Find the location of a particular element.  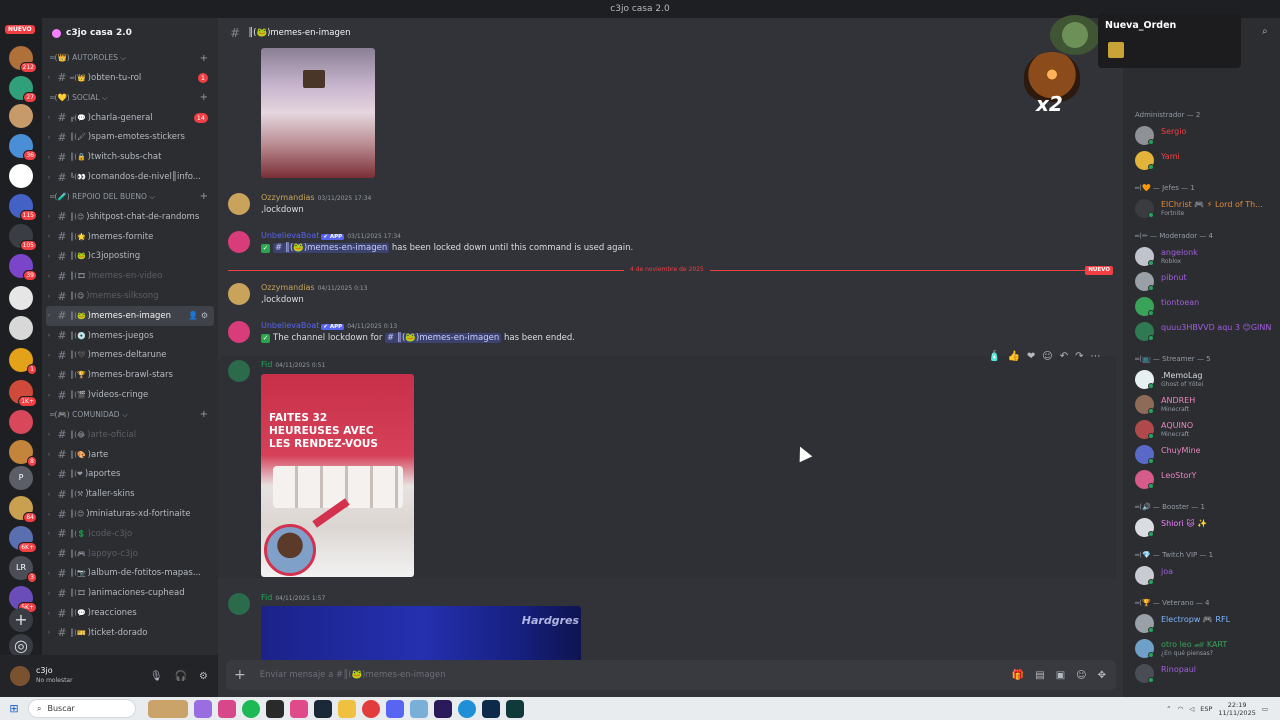

server-icon: 5K+ is located at coordinates (23, 599).